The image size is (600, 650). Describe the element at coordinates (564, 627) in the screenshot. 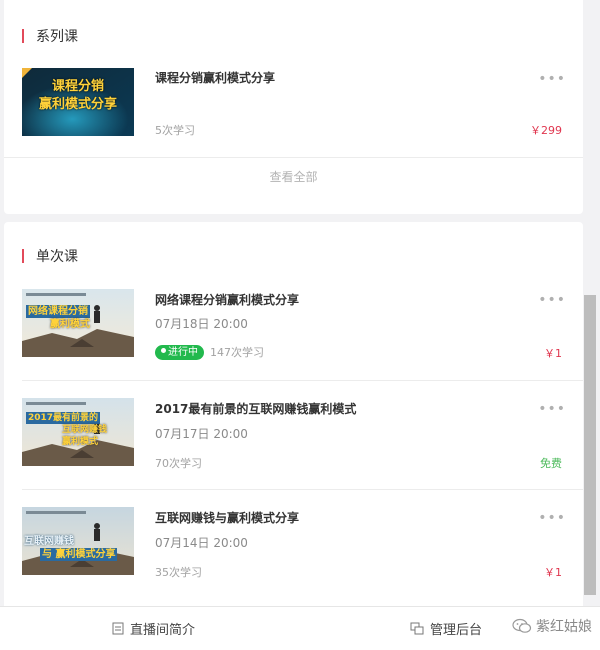

I see `watermark-text: 紫红姑娘` at that location.